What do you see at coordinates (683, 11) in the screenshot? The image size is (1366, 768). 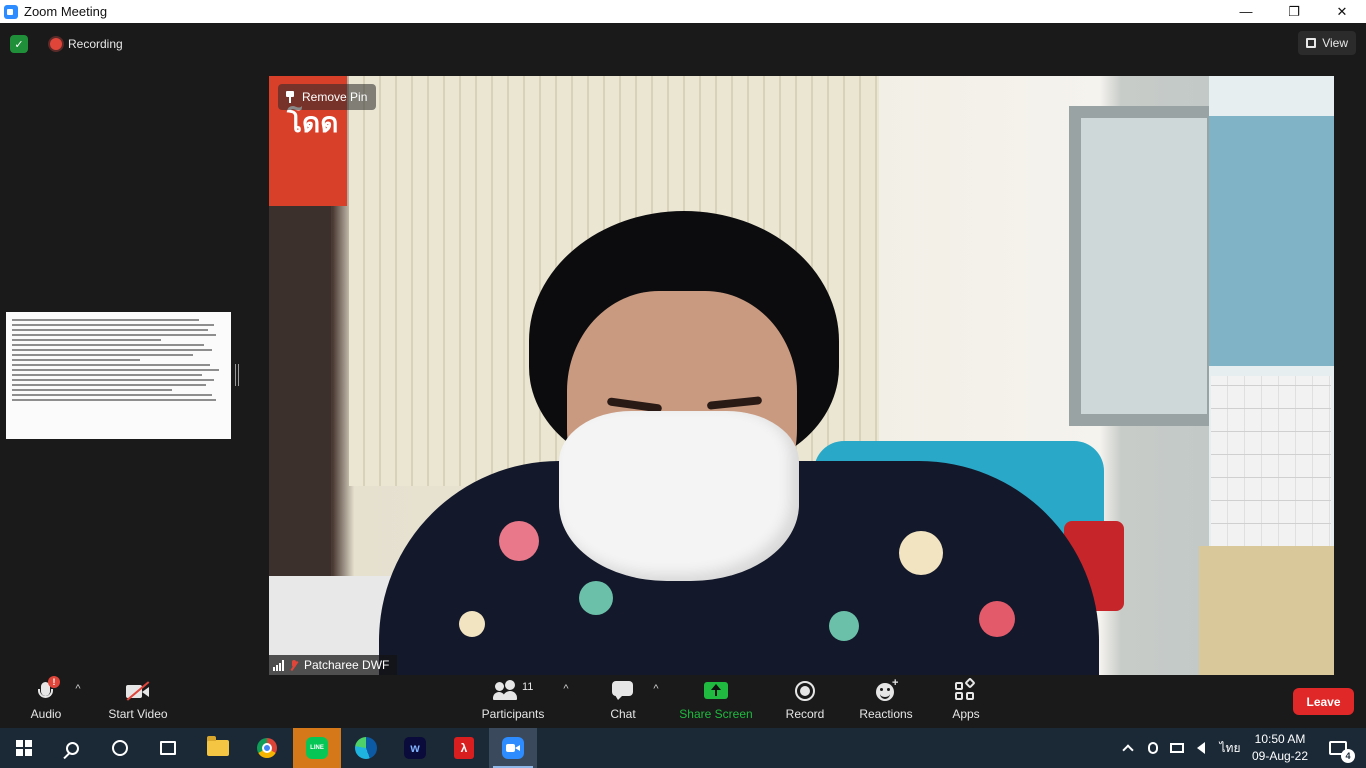 I see `title-bar: Zoom Meeting — ❐ ✕` at bounding box center [683, 11].